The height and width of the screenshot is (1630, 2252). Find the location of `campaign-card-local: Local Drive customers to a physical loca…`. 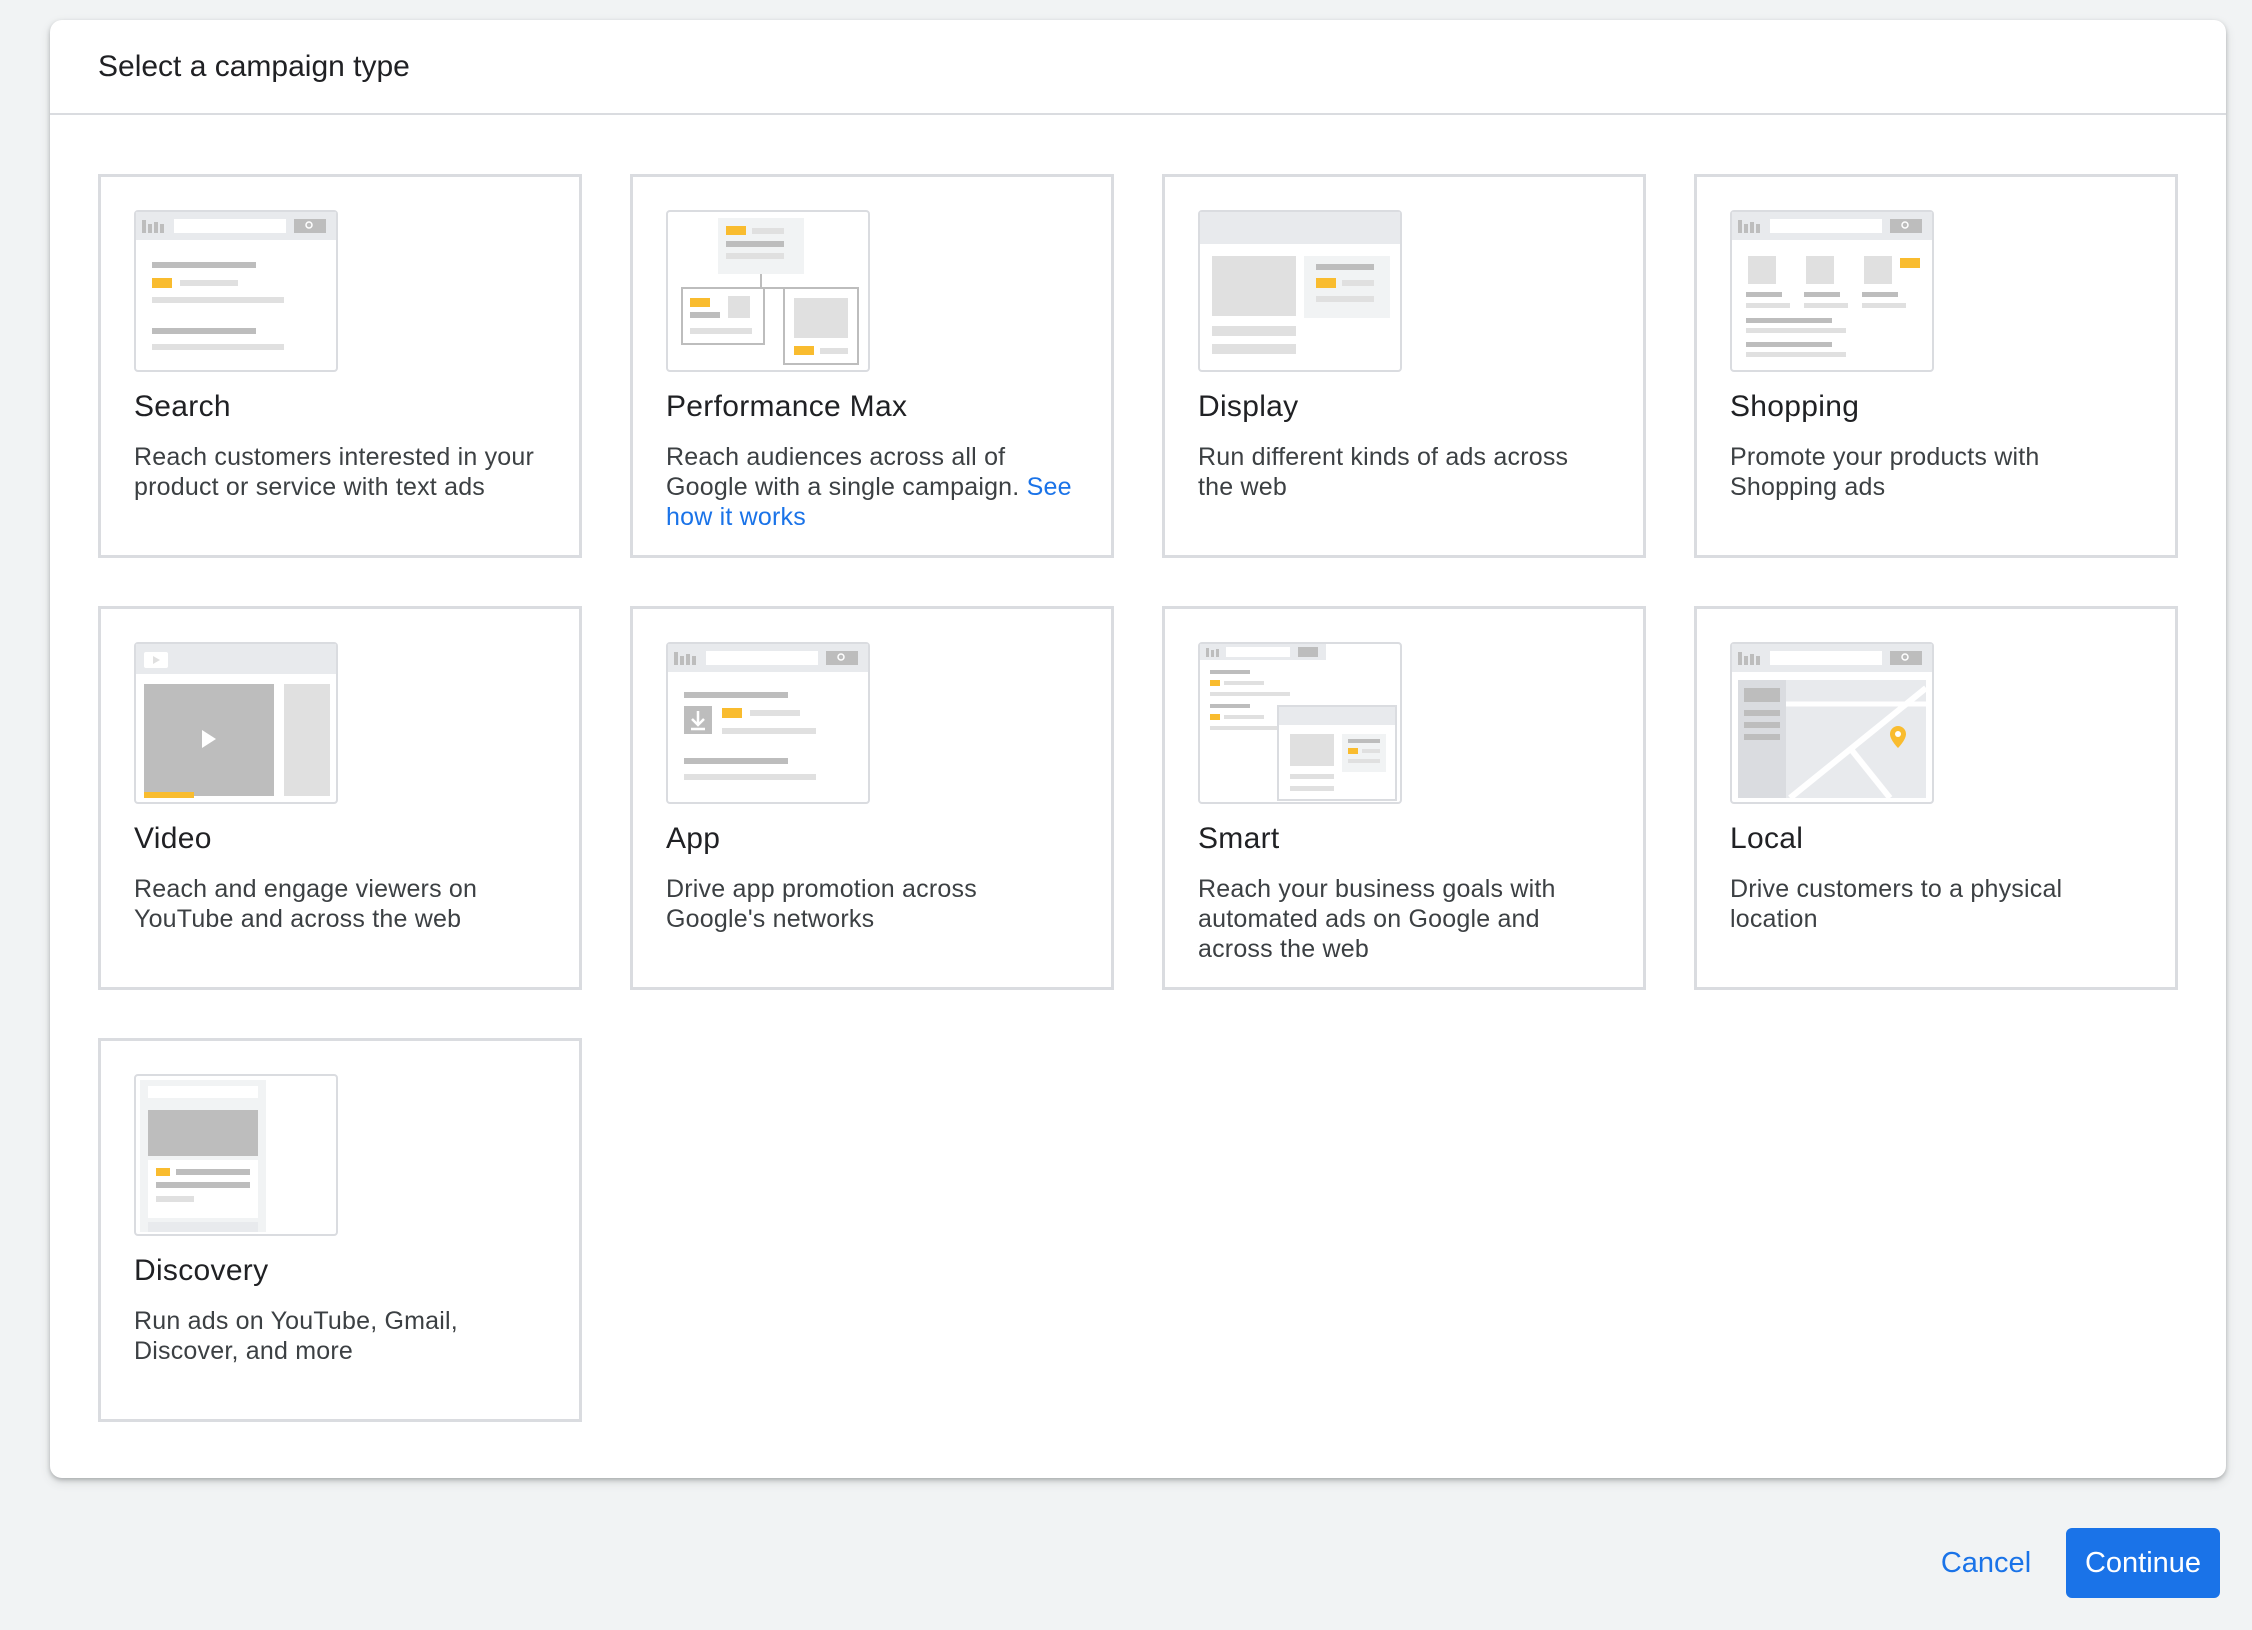

campaign-card-local: Local Drive customers to a physical loca… is located at coordinates (1936, 798).